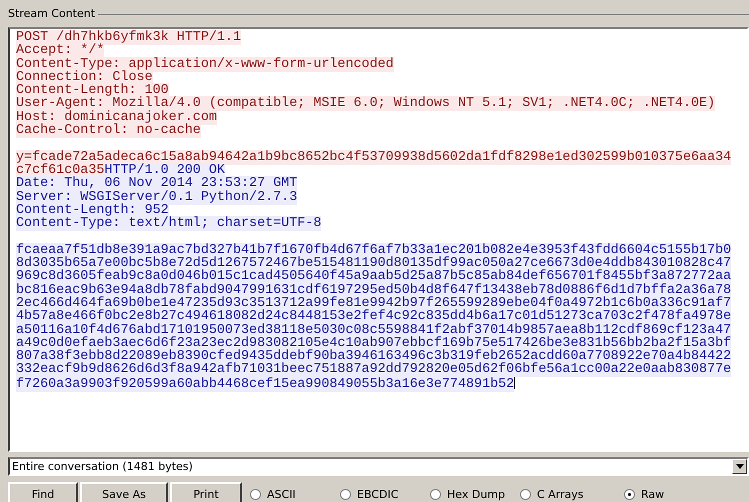 This screenshot has height=502, width=749. Describe the element at coordinates (169, 224) in the screenshot. I see `response-text: Content-Type: text/html; charset=UTF-8` at that location.